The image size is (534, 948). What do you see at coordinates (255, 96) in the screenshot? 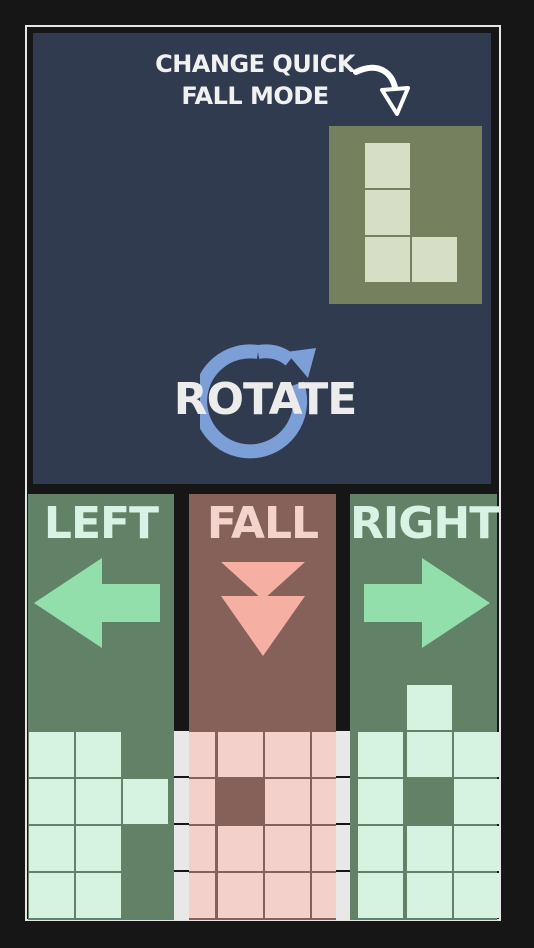
I see `hint-line-2: FALL MODE` at bounding box center [255, 96].